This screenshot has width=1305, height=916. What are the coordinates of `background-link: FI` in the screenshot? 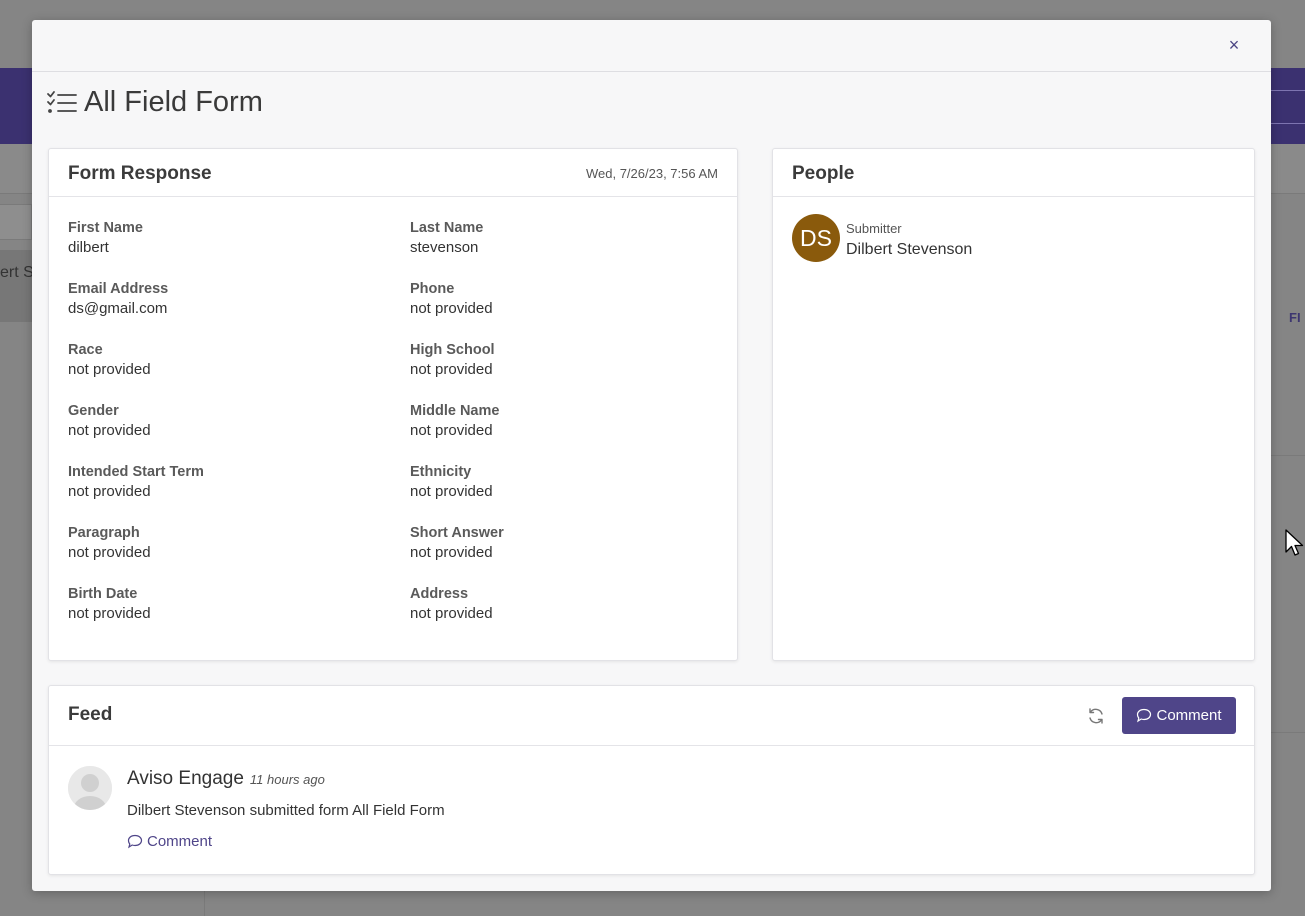 It's located at (1295, 317).